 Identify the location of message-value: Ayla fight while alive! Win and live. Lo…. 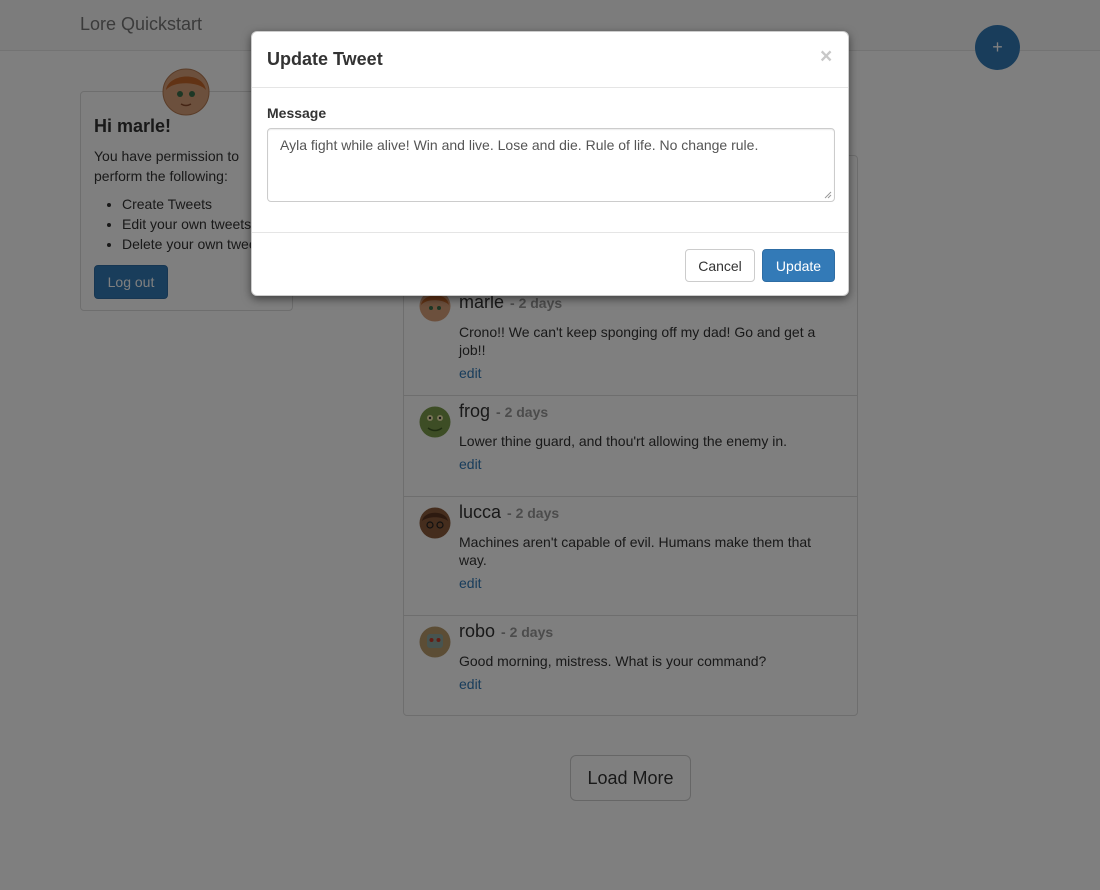
(519, 145).